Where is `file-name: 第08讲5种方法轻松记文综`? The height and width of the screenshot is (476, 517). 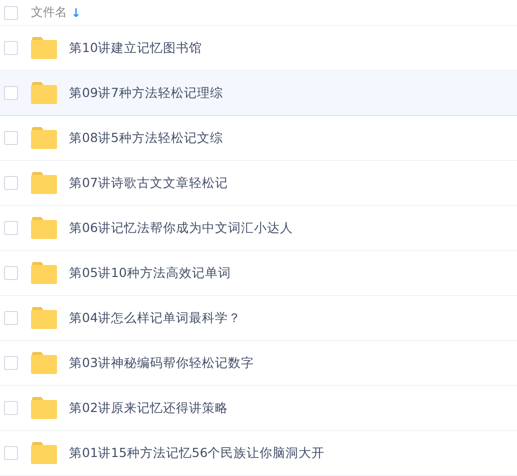
file-name: 第08讲5种方法轻松记文综 is located at coordinates (146, 138).